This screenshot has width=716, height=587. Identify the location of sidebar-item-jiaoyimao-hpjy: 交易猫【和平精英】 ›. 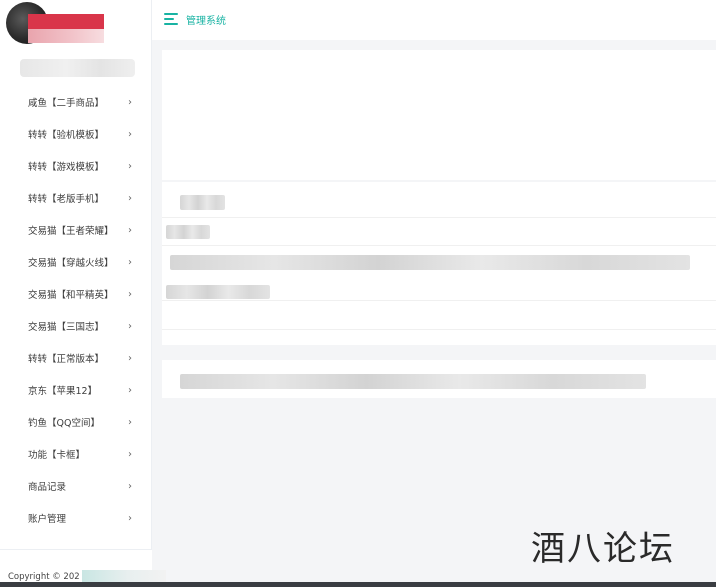
(76, 294).